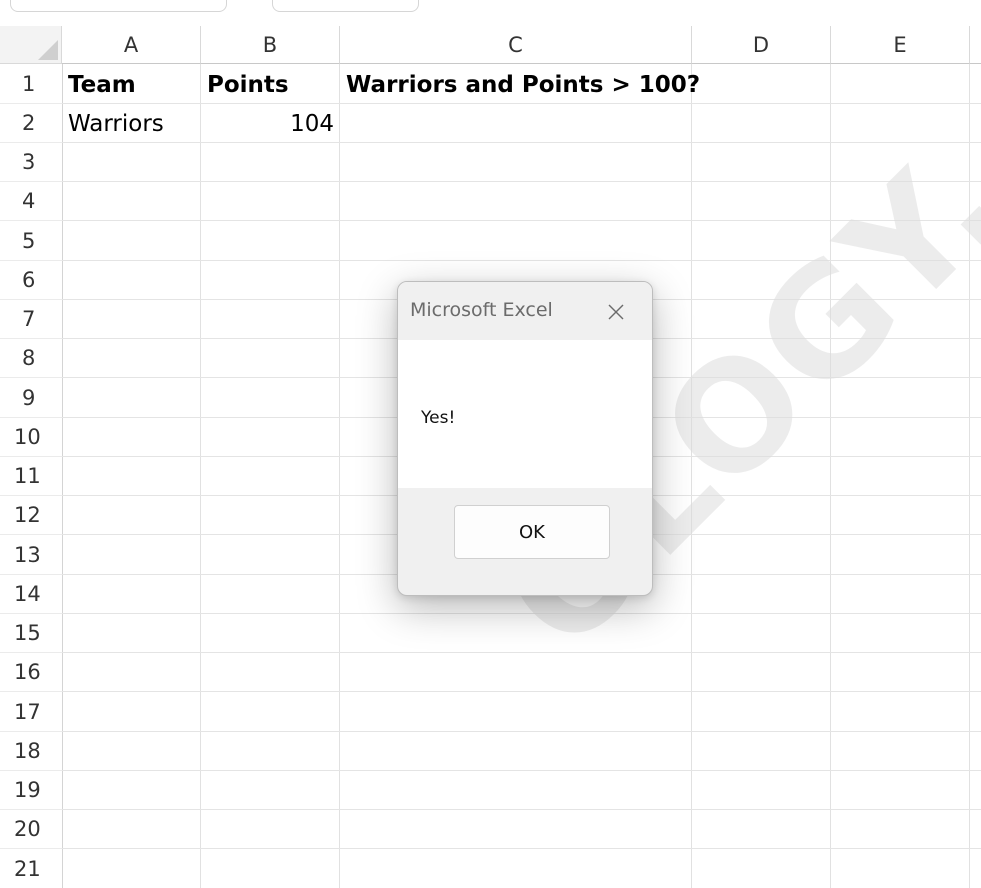  What do you see at coordinates (270, 45) in the screenshot?
I see `column-header-b: B` at bounding box center [270, 45].